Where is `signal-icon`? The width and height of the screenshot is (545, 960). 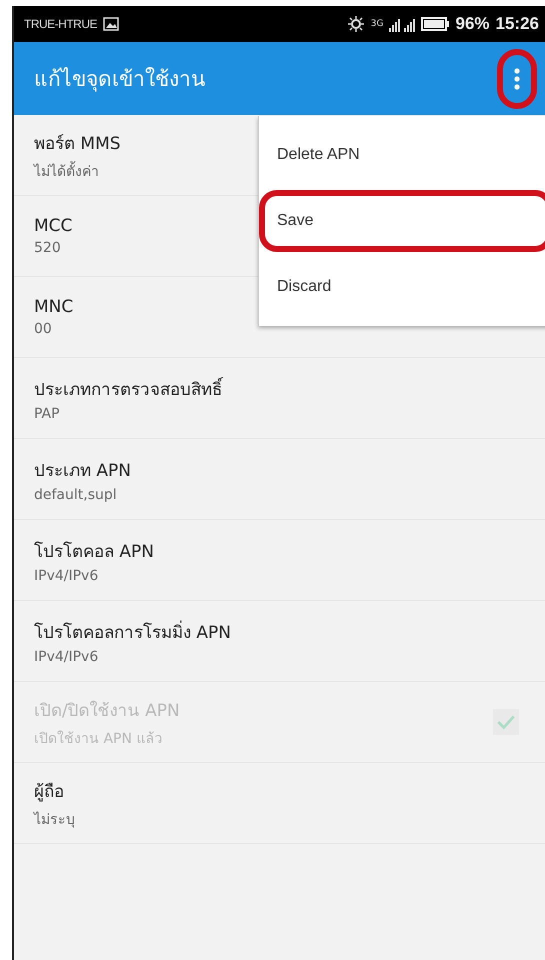
signal-icon is located at coordinates (402, 24).